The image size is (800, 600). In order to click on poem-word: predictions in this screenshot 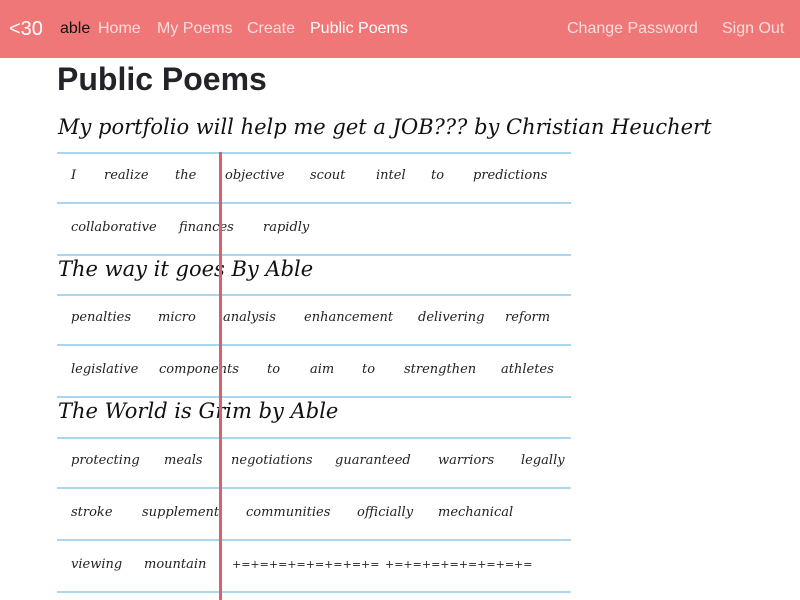, I will do `click(510, 175)`.